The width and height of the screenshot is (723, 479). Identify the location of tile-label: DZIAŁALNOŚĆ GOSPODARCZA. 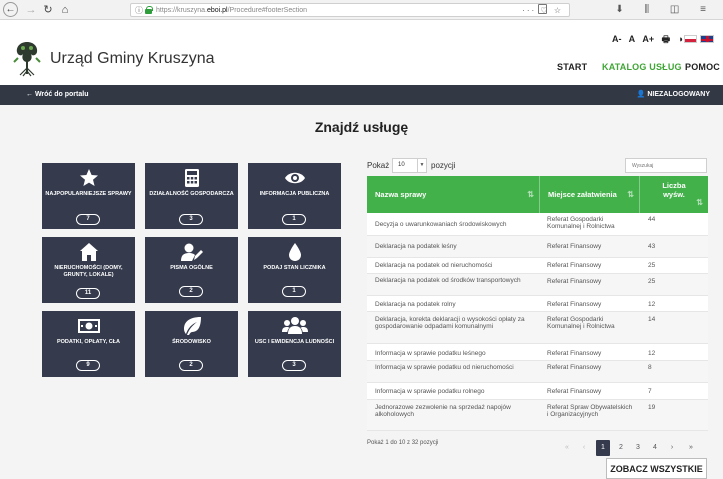
(191, 194).